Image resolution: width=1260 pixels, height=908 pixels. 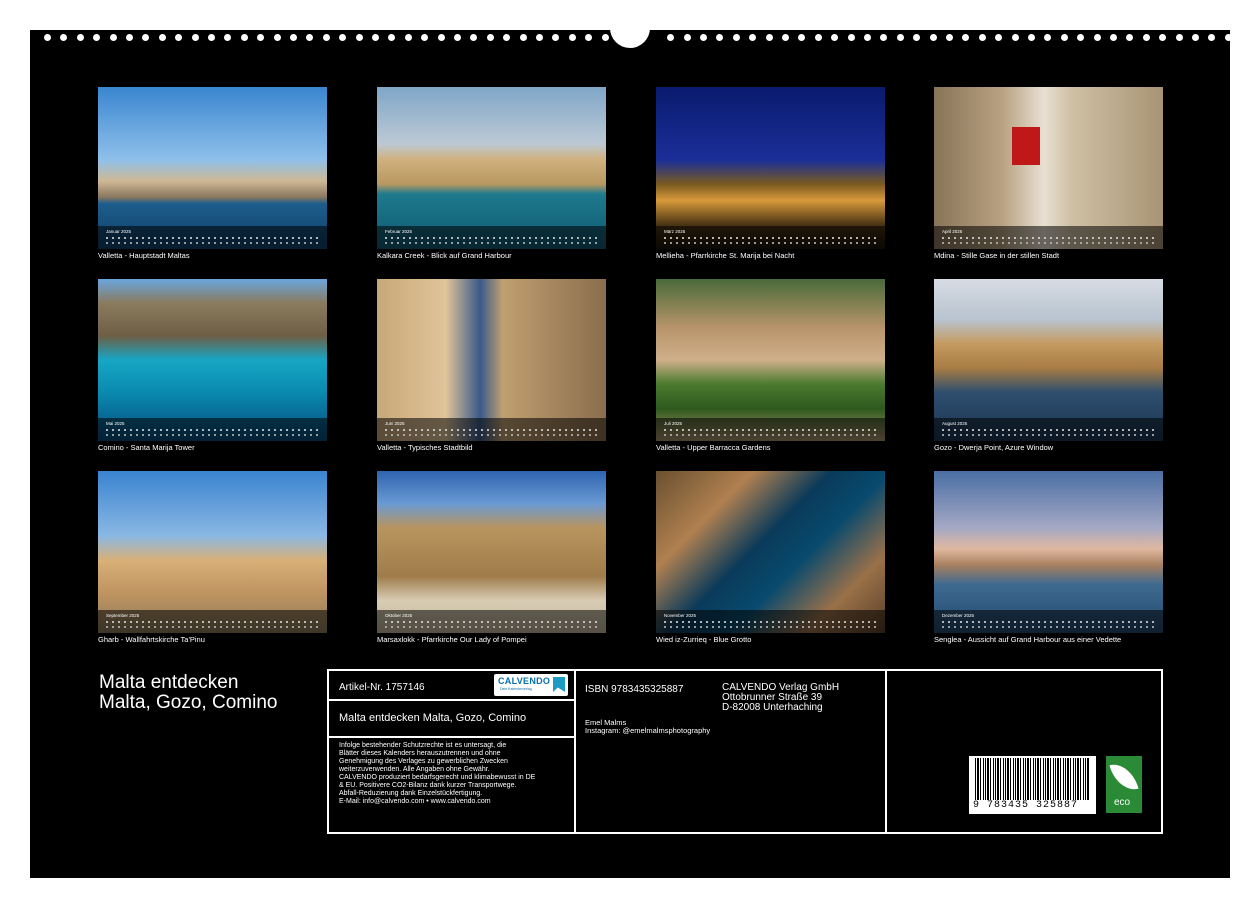 What do you see at coordinates (212, 168) in the screenshot?
I see `thumbnail-january: Januar 2025` at bounding box center [212, 168].